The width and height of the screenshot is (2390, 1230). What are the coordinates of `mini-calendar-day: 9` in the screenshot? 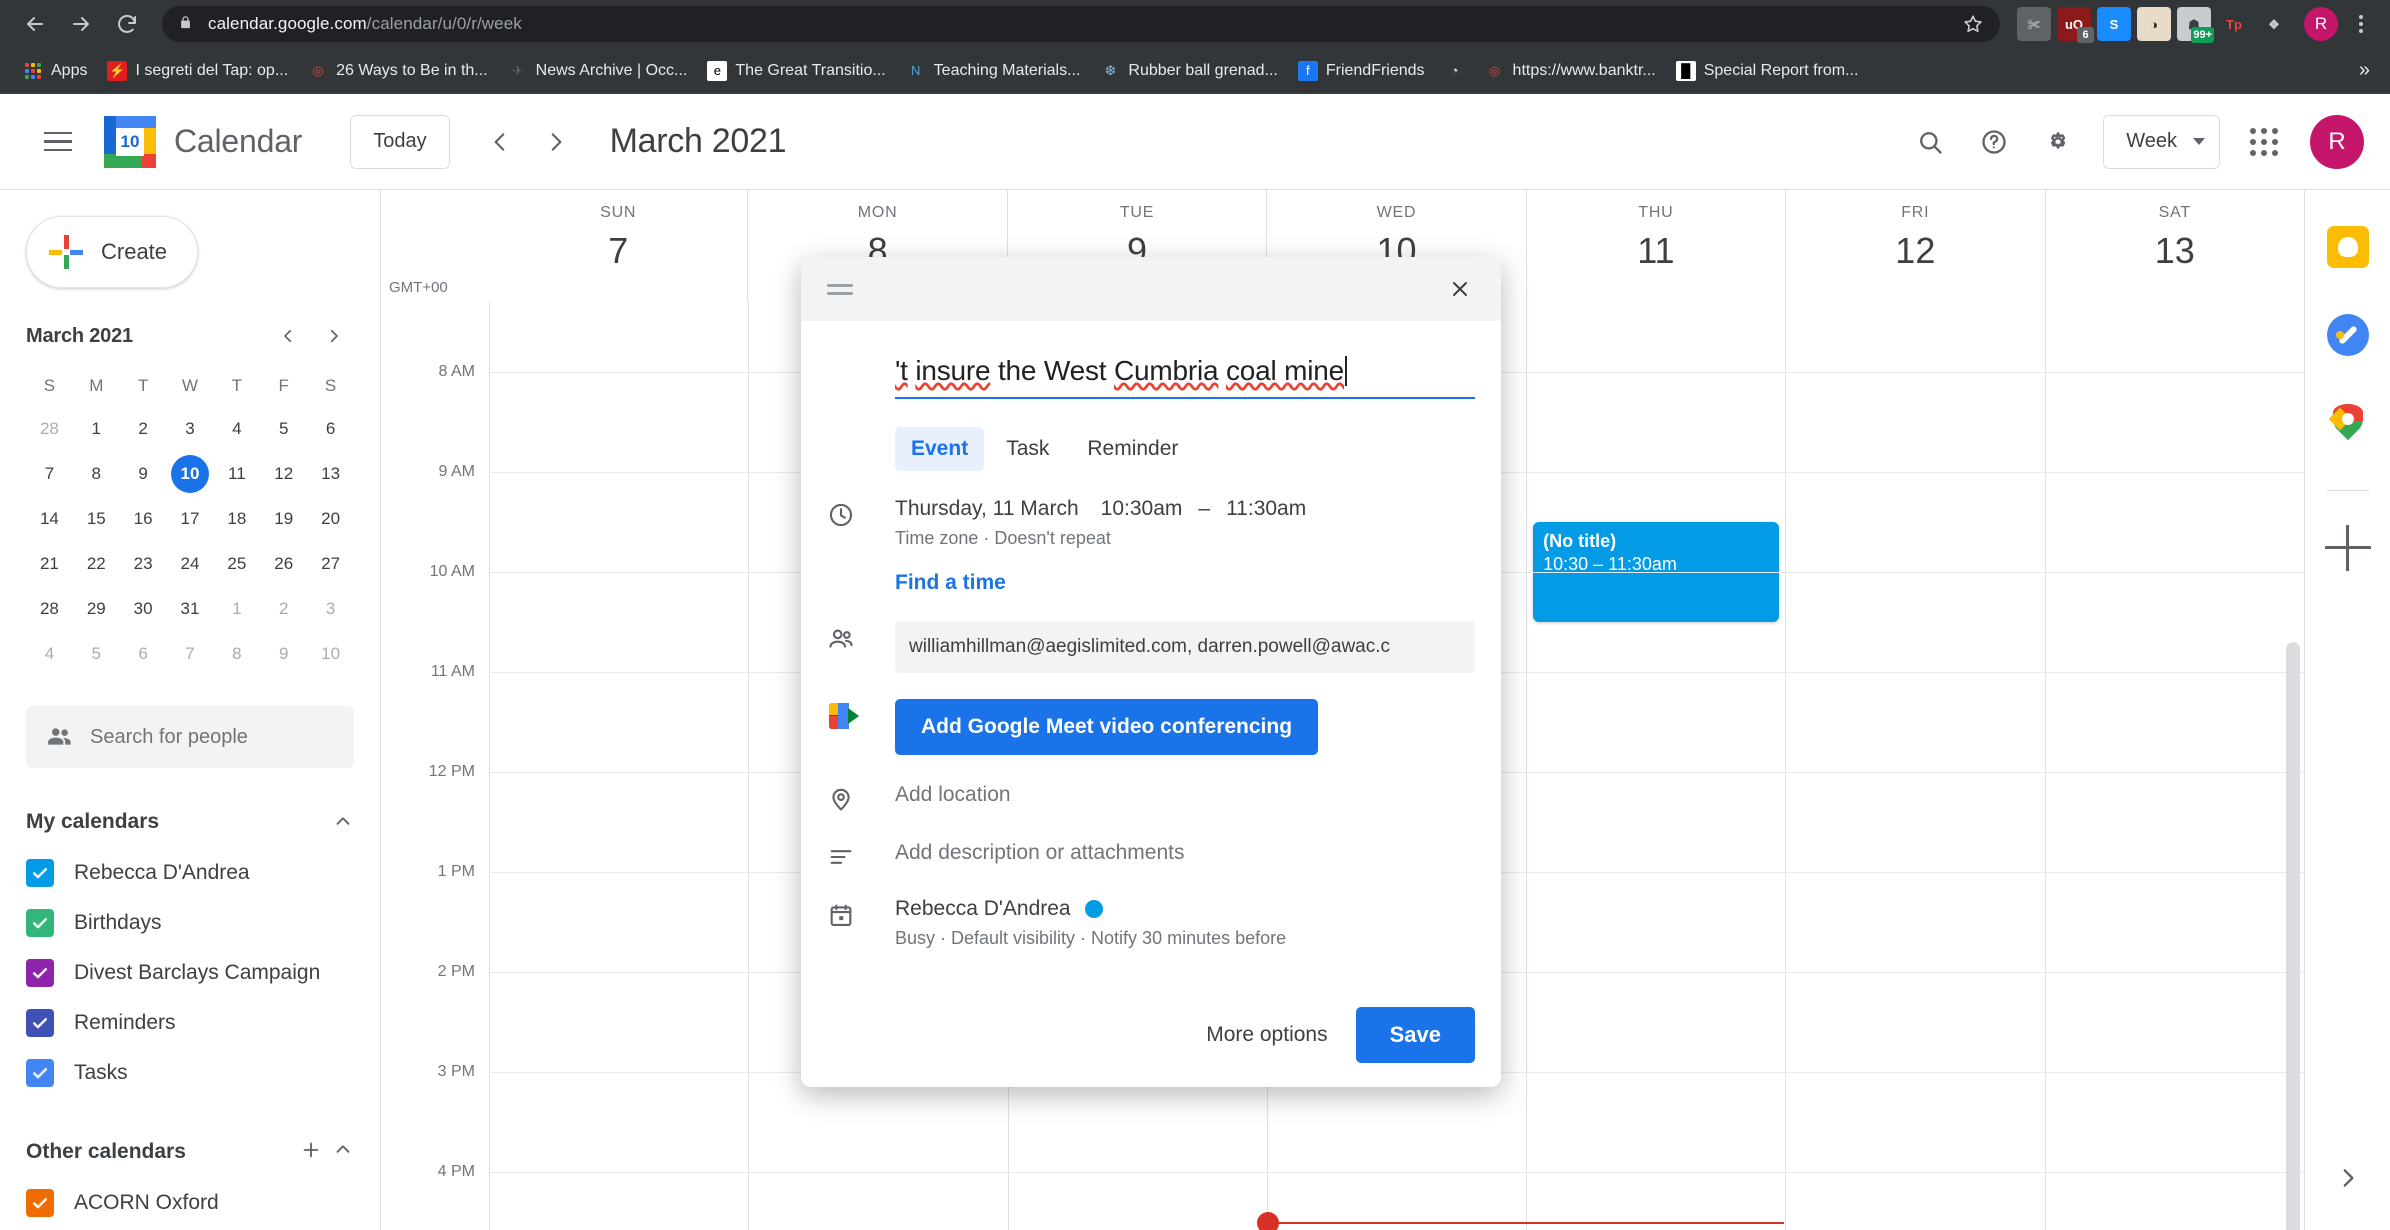 It's located at (283, 653).